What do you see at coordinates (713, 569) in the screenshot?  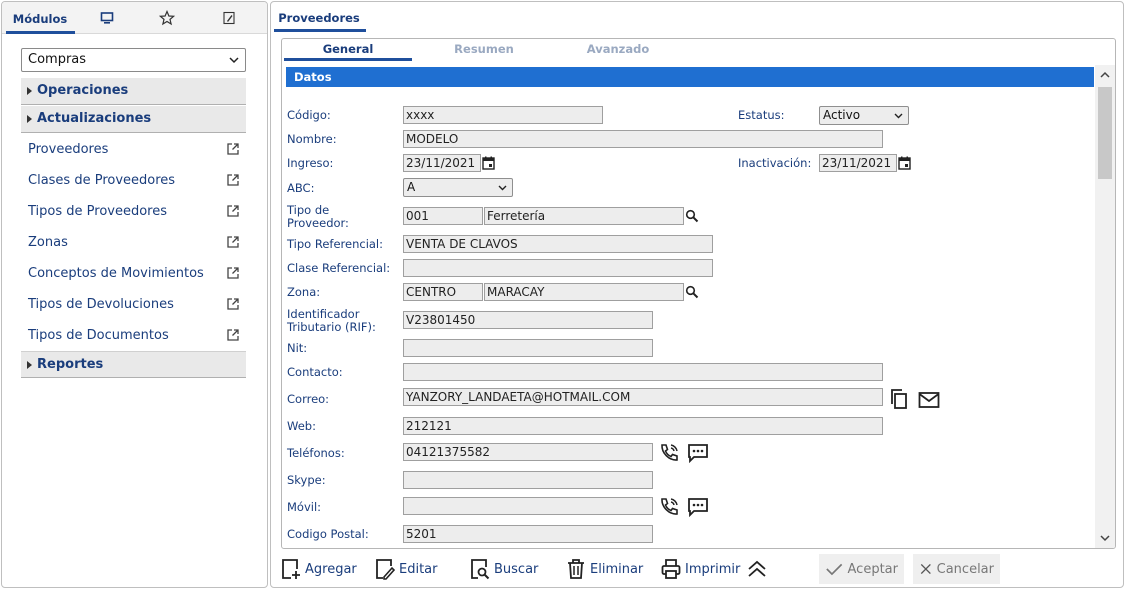 I see `imprimir-label: Imprimir` at bounding box center [713, 569].